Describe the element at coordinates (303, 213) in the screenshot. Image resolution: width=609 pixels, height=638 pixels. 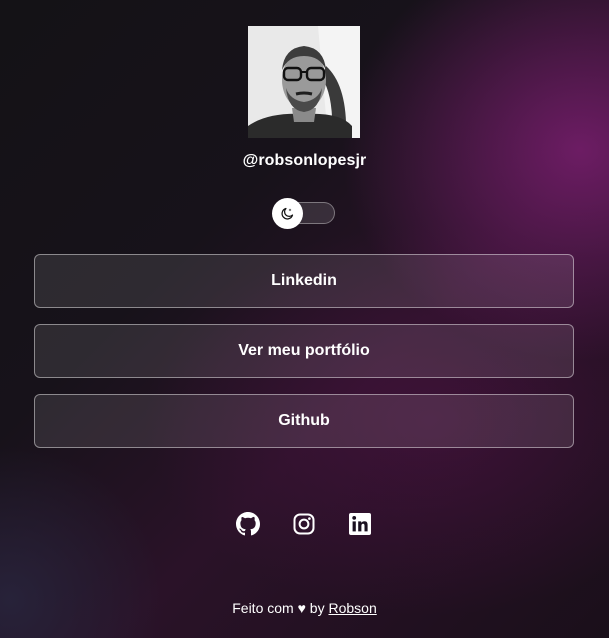
I see `theme-toggle` at that location.